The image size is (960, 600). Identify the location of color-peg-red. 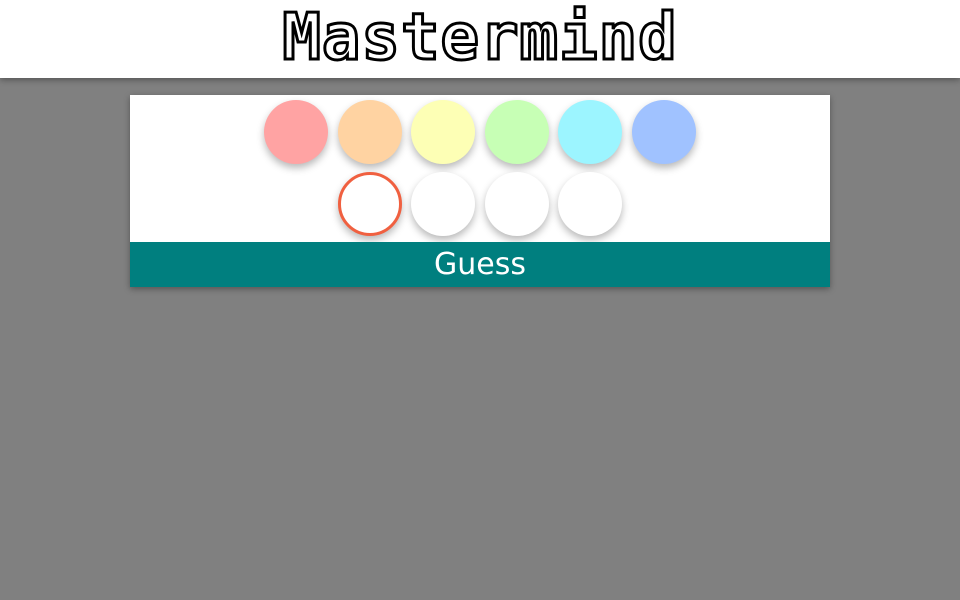
(296, 132).